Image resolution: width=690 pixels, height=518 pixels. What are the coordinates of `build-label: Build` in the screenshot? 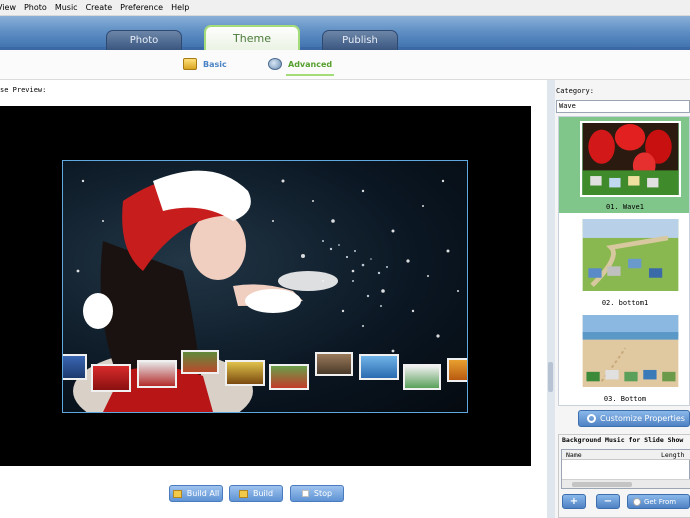 It's located at (263, 493).